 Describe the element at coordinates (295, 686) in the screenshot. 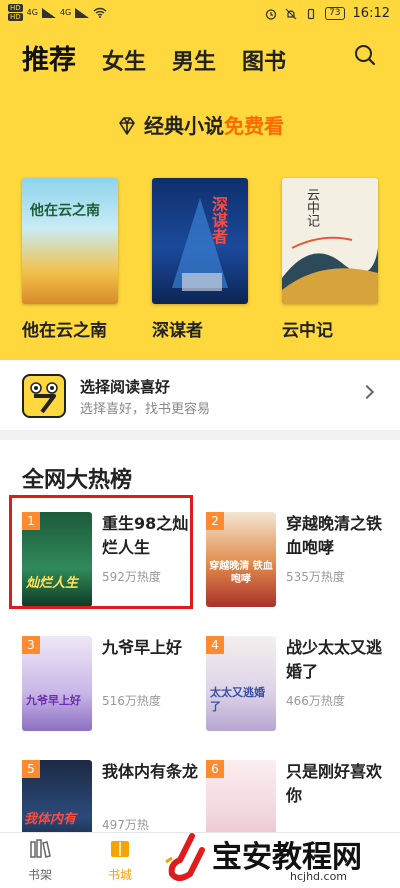

I see `rank-item: 太太又逃婚了 4 战少太太又逃婚了 466万热度` at that location.